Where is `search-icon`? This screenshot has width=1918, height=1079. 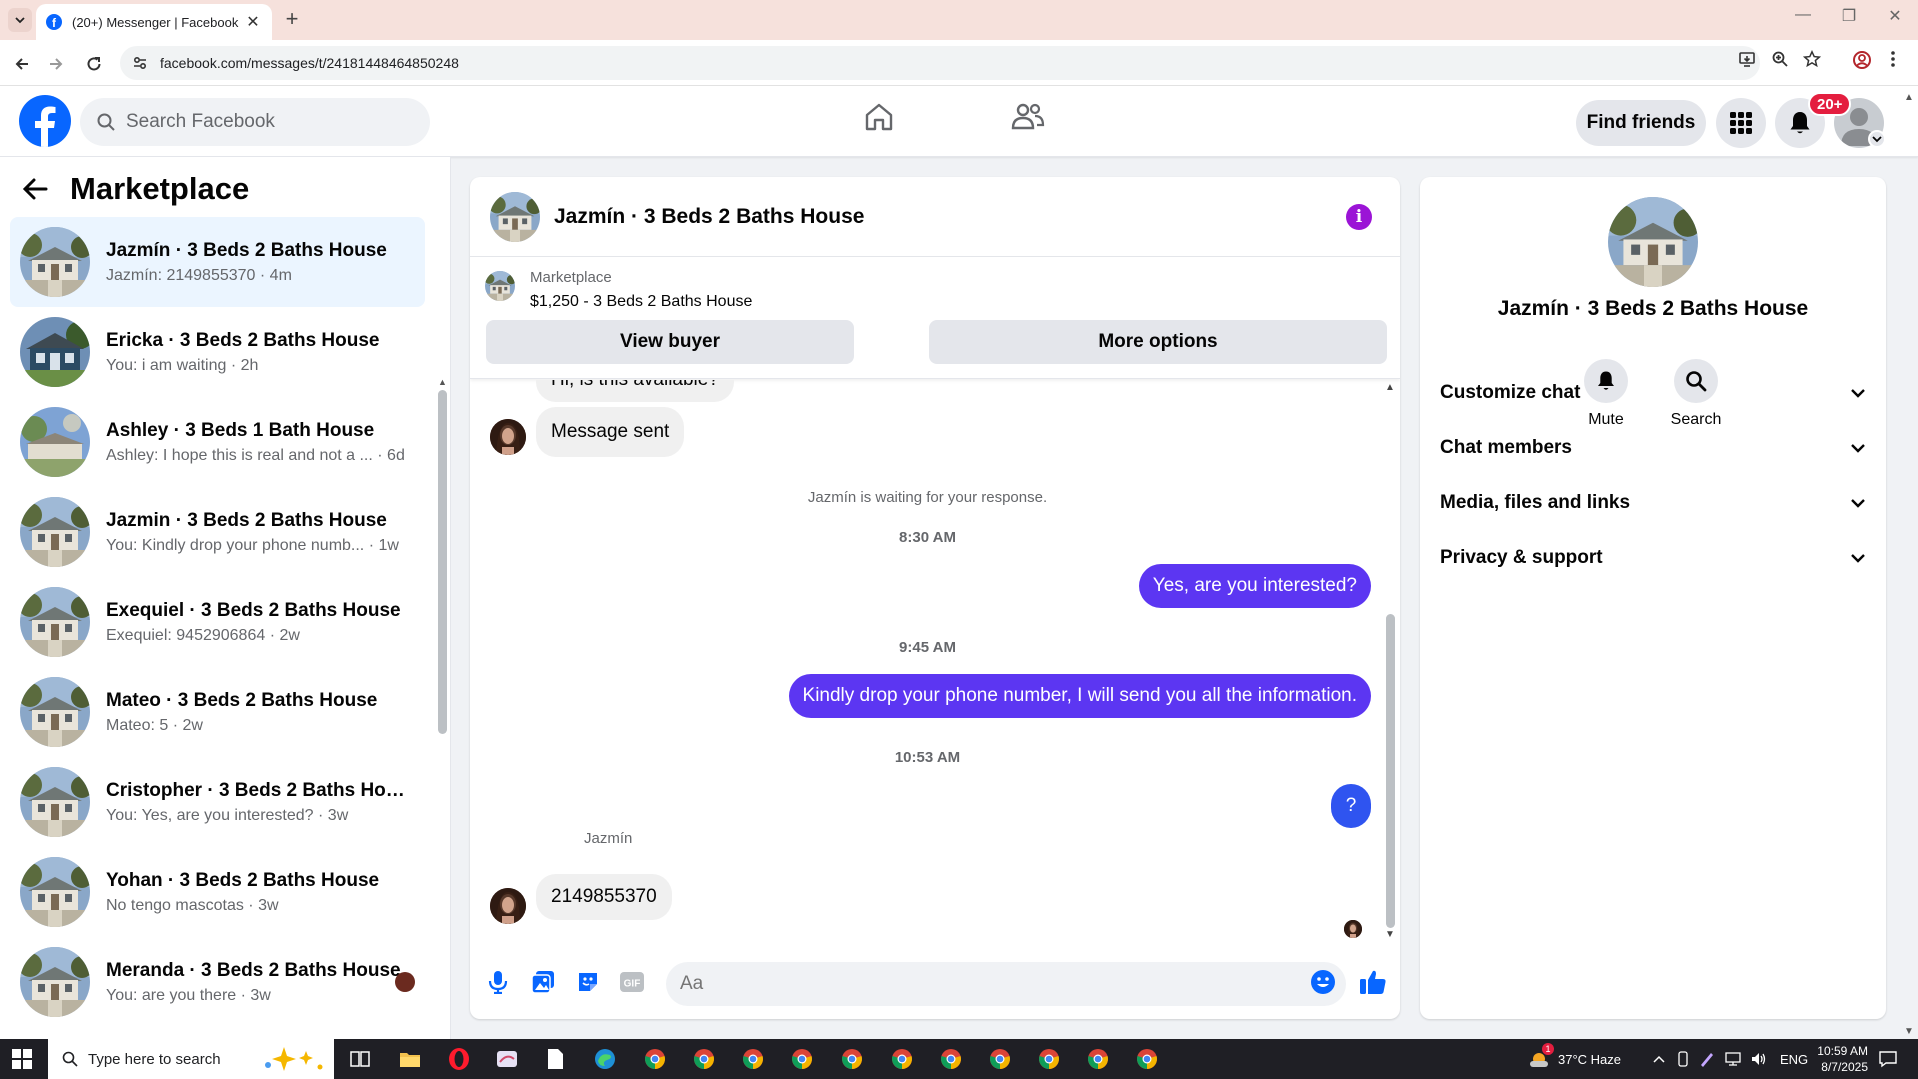 search-icon is located at coordinates (70, 1059).